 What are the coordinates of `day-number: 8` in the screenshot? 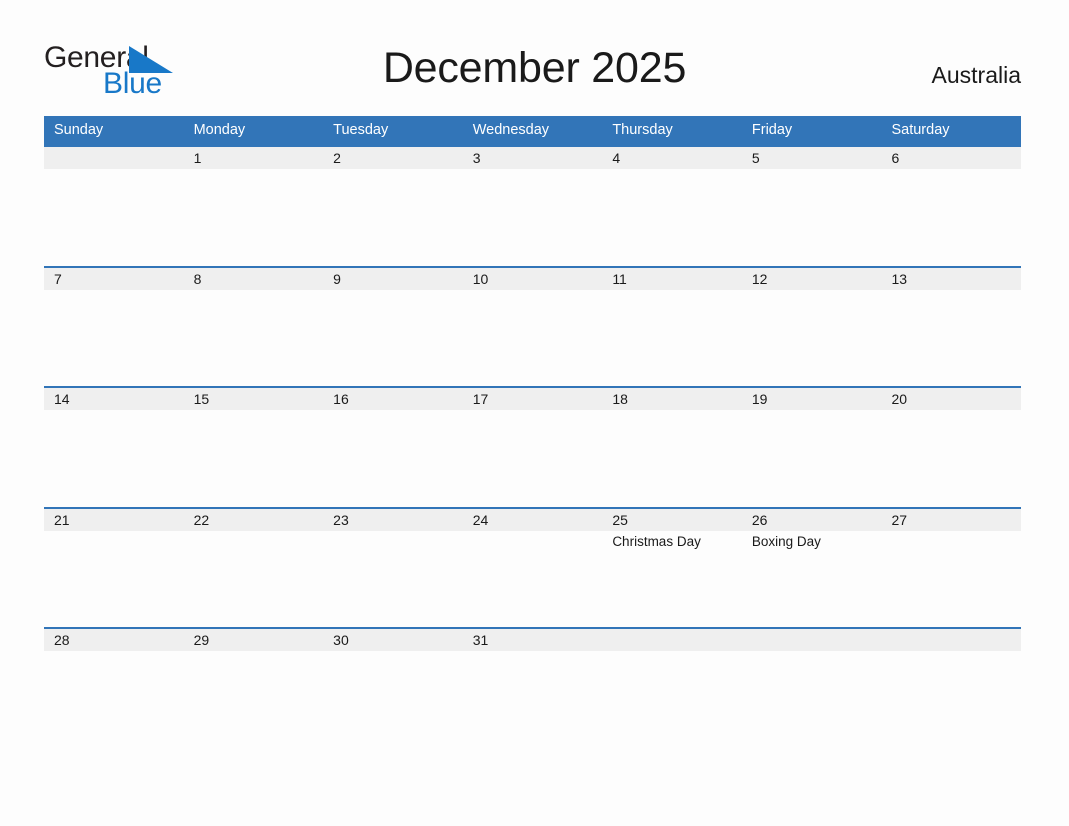 It's located at (197, 278).